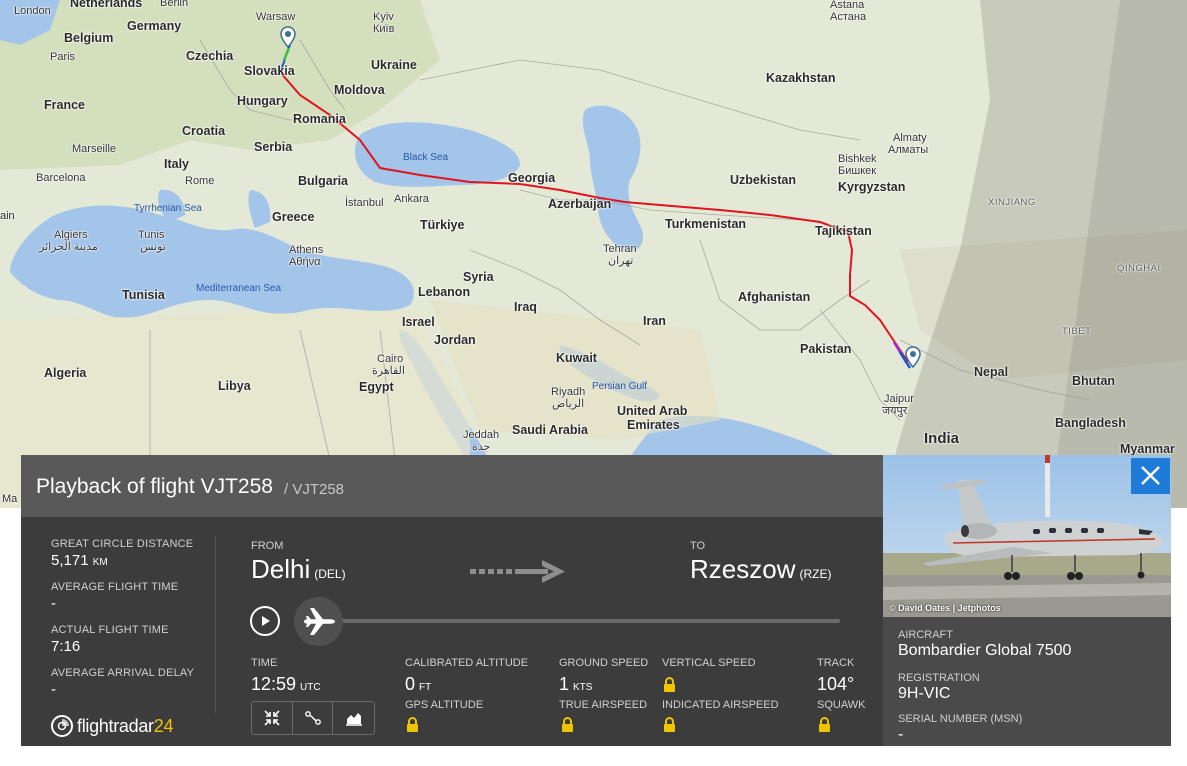 Image resolution: width=1187 pixels, height=766 pixels. What do you see at coordinates (115, 587) in the screenshot?
I see `stat-label: AVERAGE FLIGHT TIME` at bounding box center [115, 587].